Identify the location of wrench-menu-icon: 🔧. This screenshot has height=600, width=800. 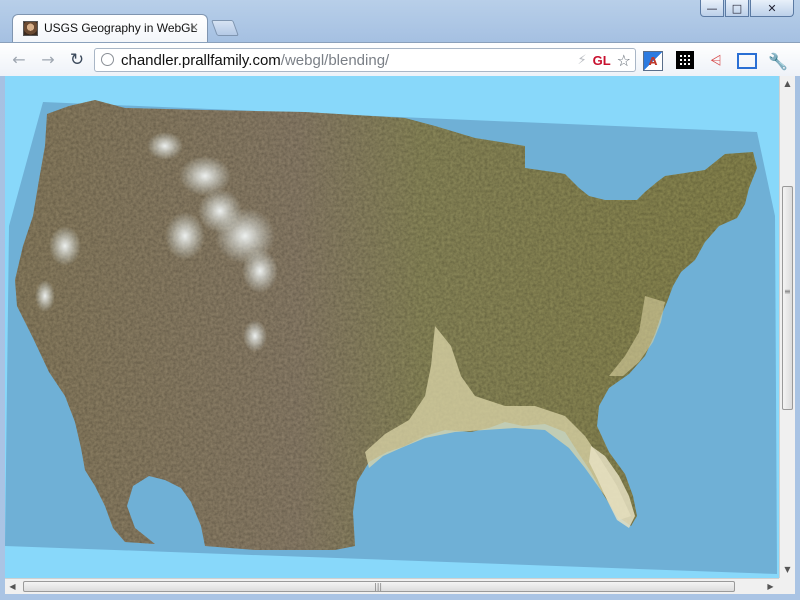
(778, 61).